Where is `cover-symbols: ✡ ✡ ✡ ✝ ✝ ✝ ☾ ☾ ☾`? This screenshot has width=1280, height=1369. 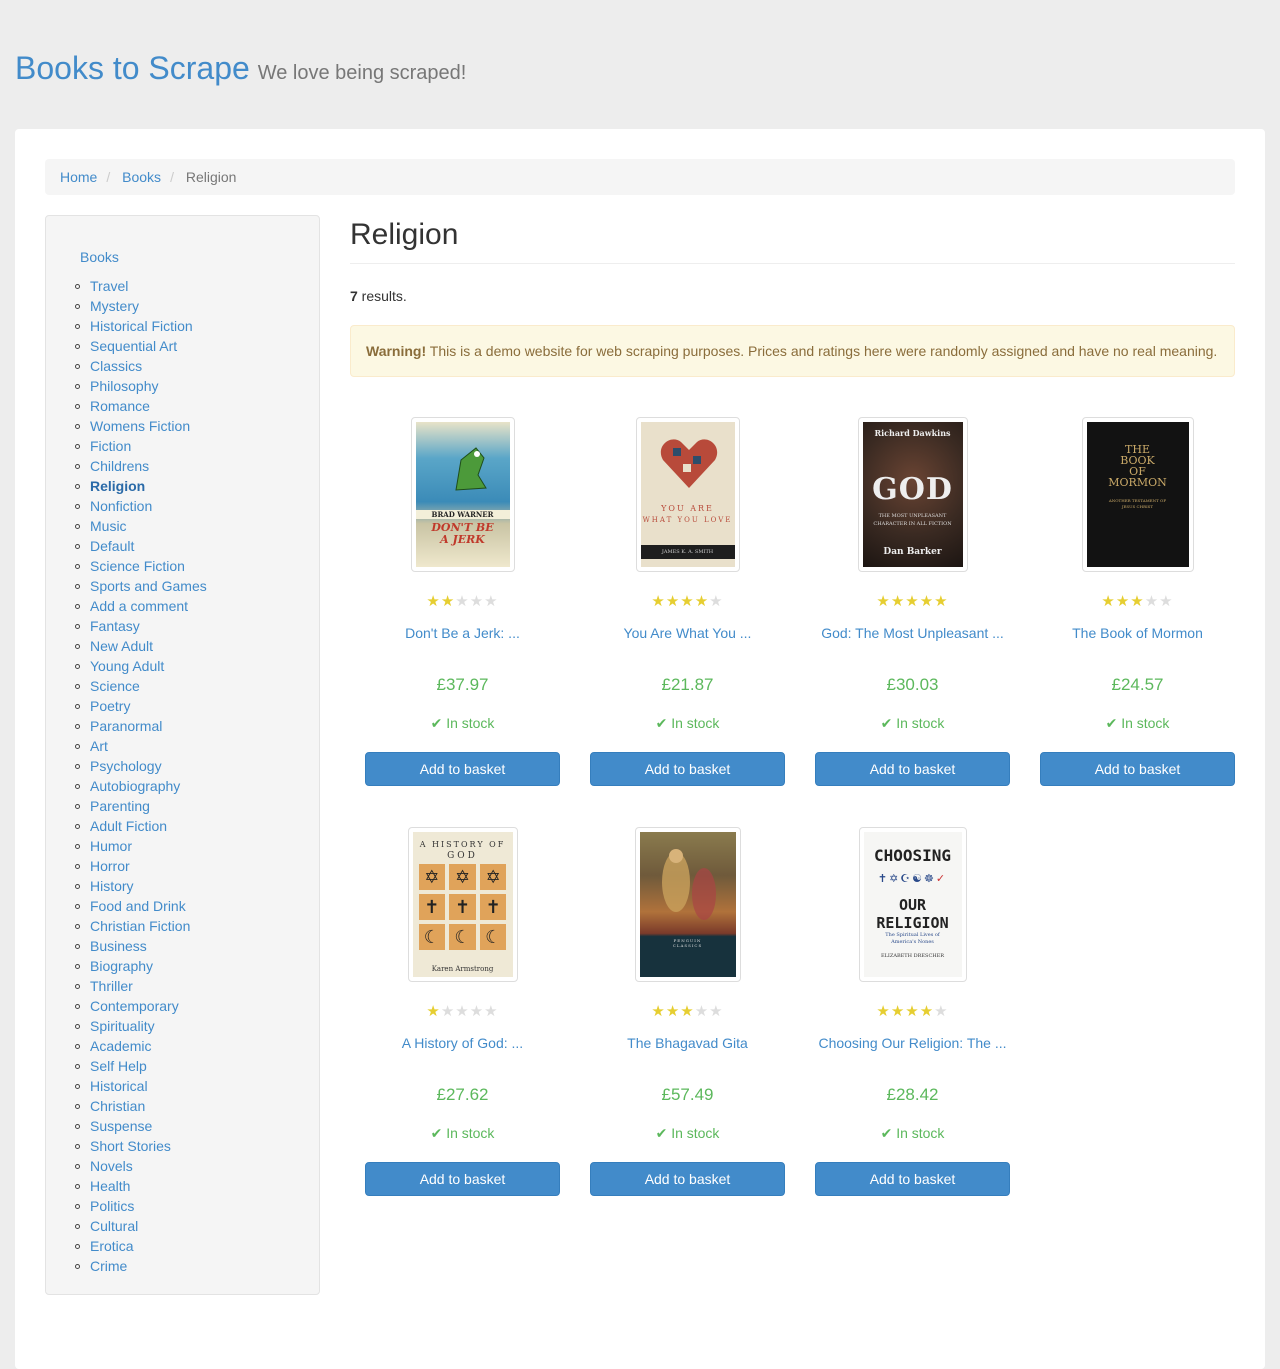 cover-symbols: ✡ ✡ ✡ ✝ ✝ ✝ ☾ ☾ ☾ is located at coordinates (462, 907).